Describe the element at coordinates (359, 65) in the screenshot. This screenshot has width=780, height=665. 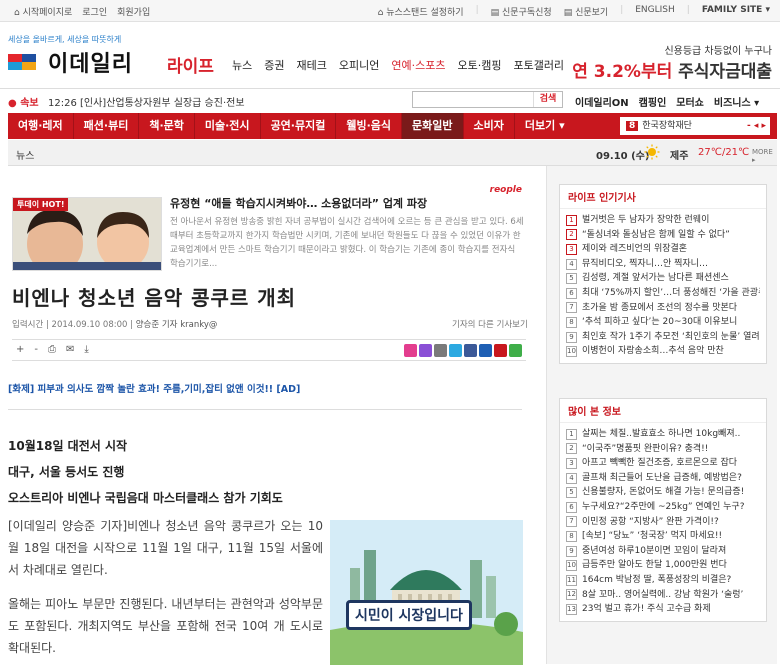
I see `nav-opinion: 오피니언` at that location.